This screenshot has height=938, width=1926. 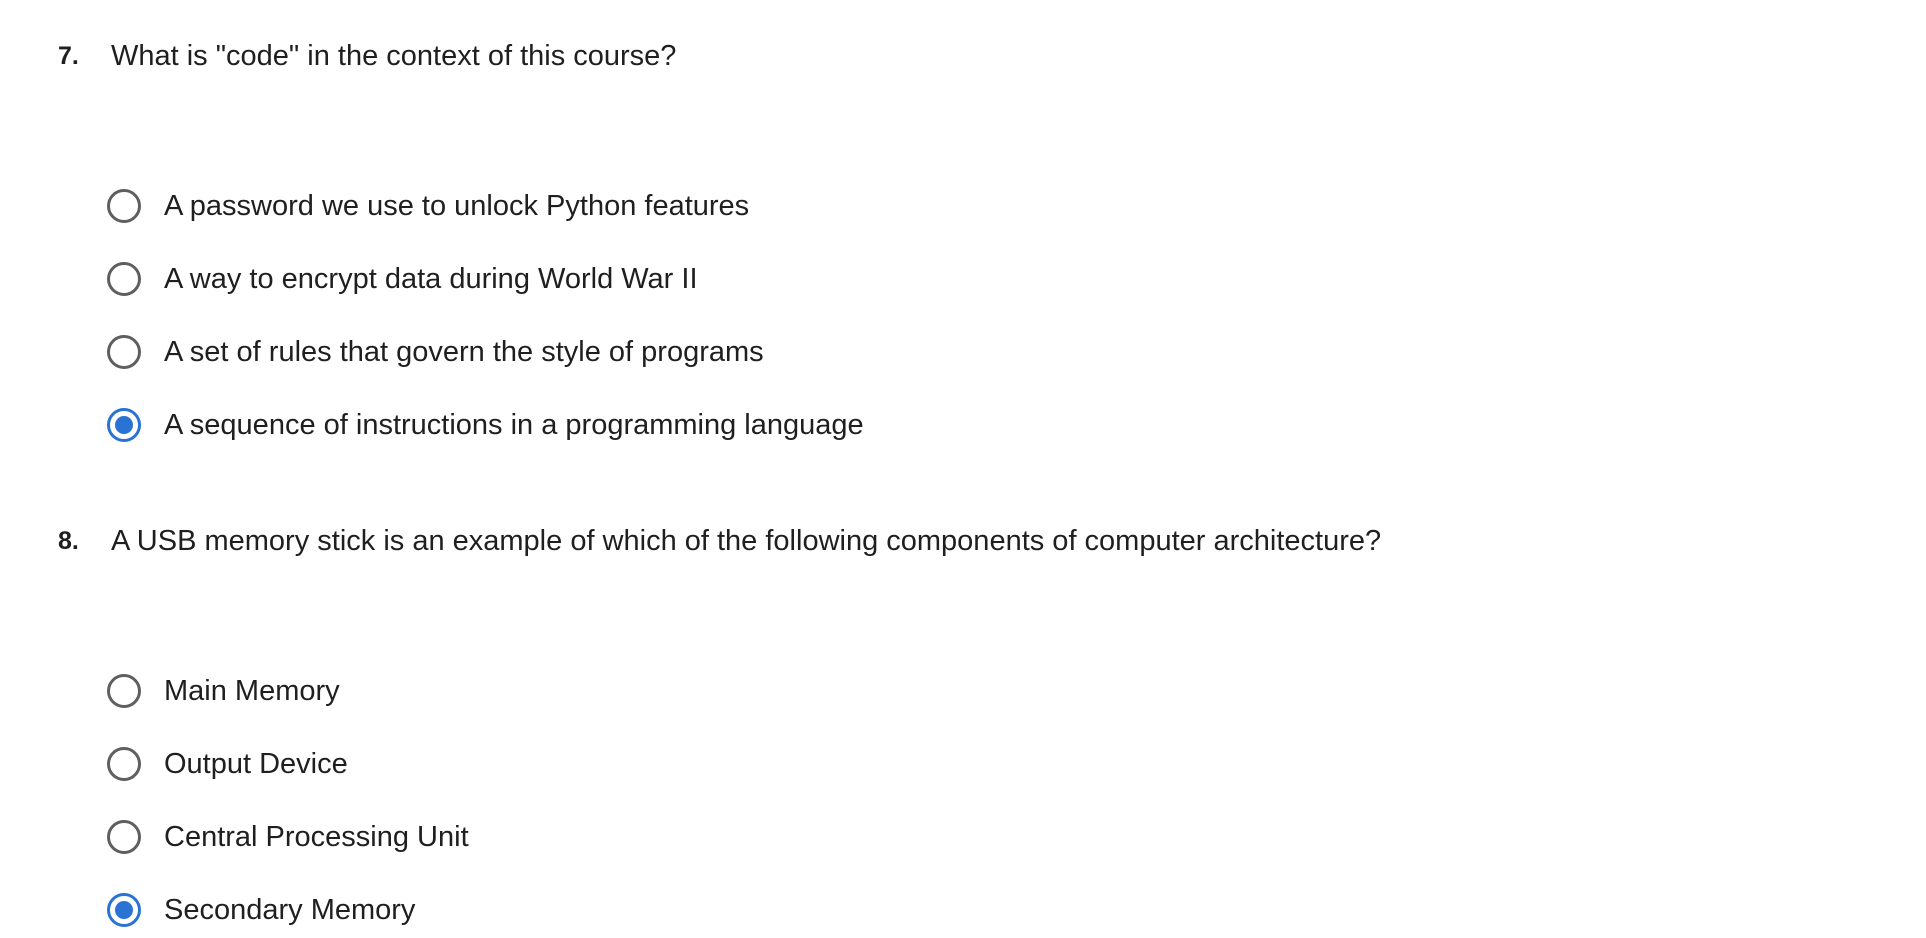 I want to click on question-number: 7., so click(x=68, y=56).